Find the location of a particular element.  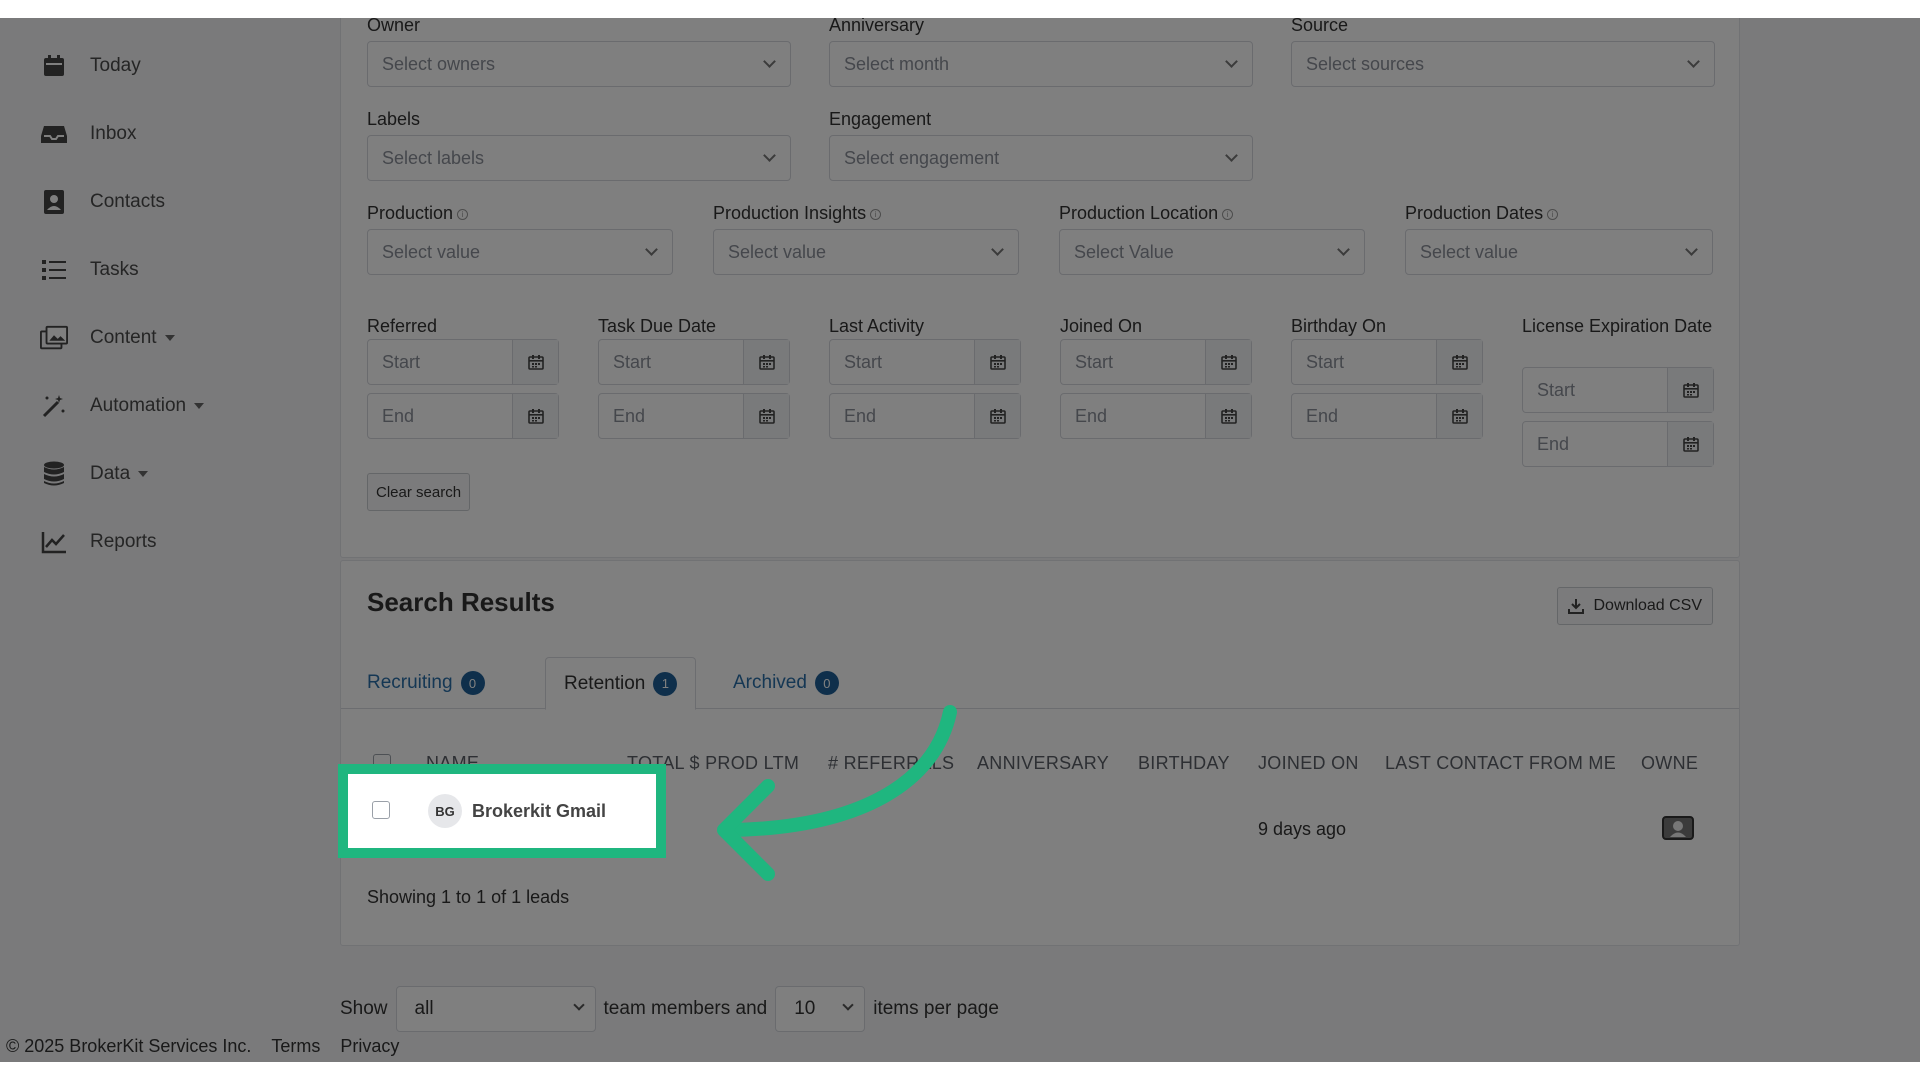

sidebar-item-reports: Reports is located at coordinates (98, 542).